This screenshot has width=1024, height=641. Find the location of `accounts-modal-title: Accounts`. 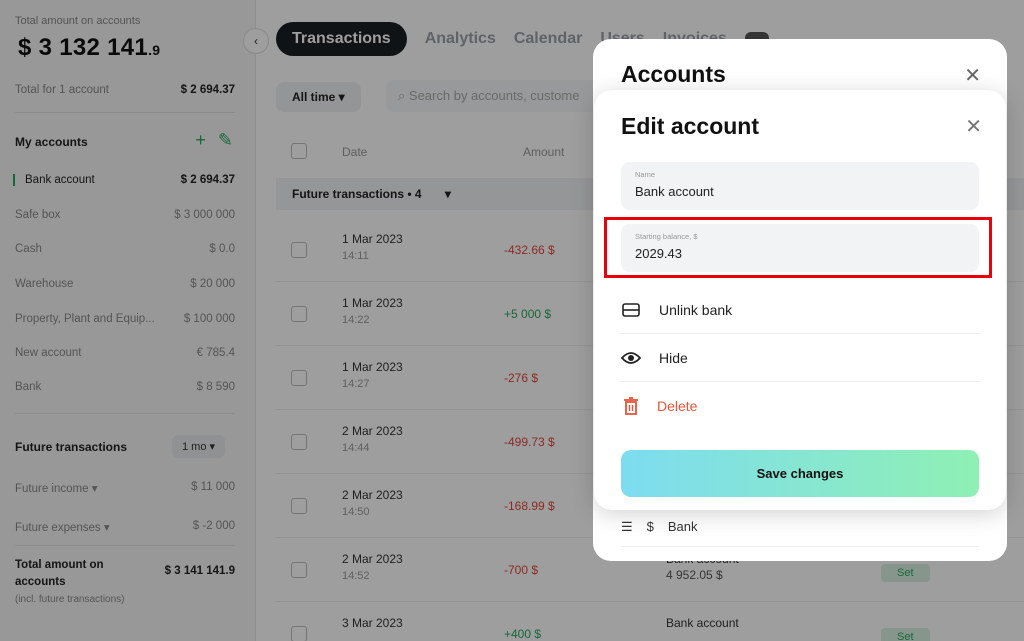

accounts-modal-title: Accounts is located at coordinates (673, 74).